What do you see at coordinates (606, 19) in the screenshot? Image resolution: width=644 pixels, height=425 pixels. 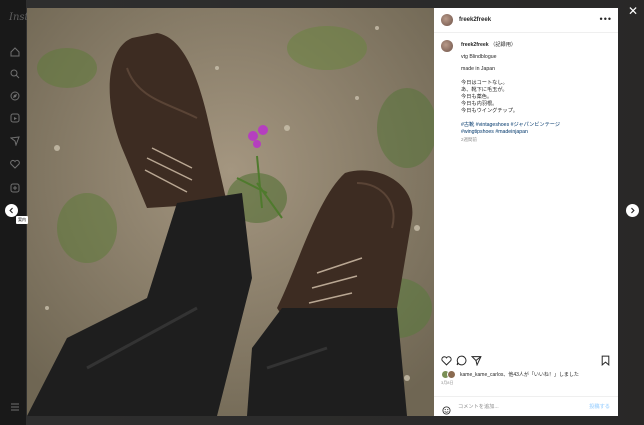 I see `more-options-icon: •••` at bounding box center [606, 19].